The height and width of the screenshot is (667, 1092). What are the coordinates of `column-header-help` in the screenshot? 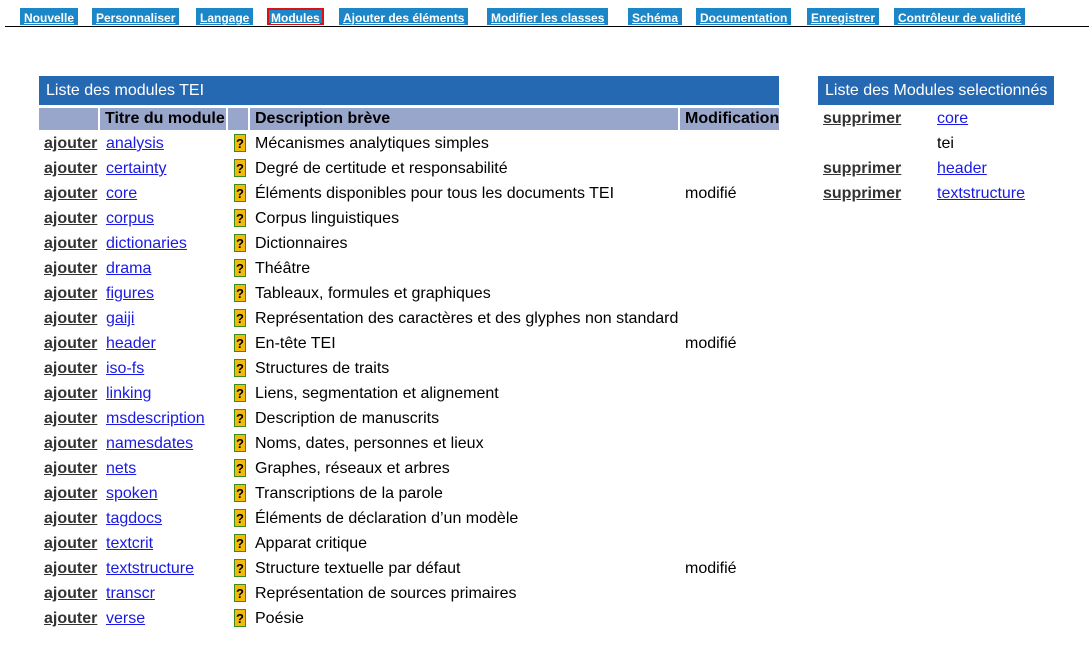 It's located at (238, 119).